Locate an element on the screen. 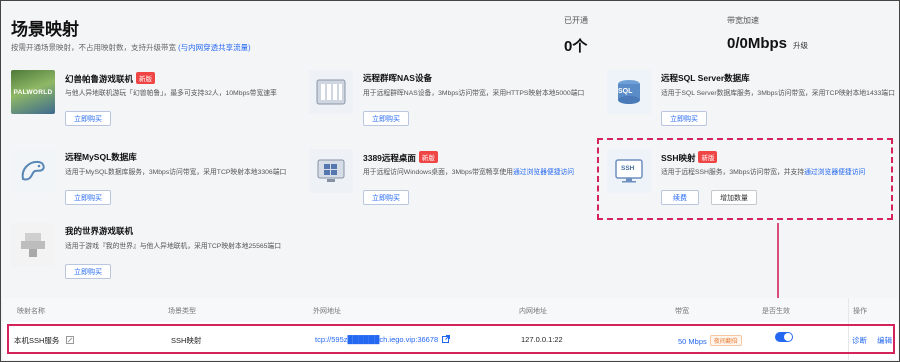 The height and width of the screenshot is (362, 900). palworld-logo-text: PALWORLD is located at coordinates (33, 92).